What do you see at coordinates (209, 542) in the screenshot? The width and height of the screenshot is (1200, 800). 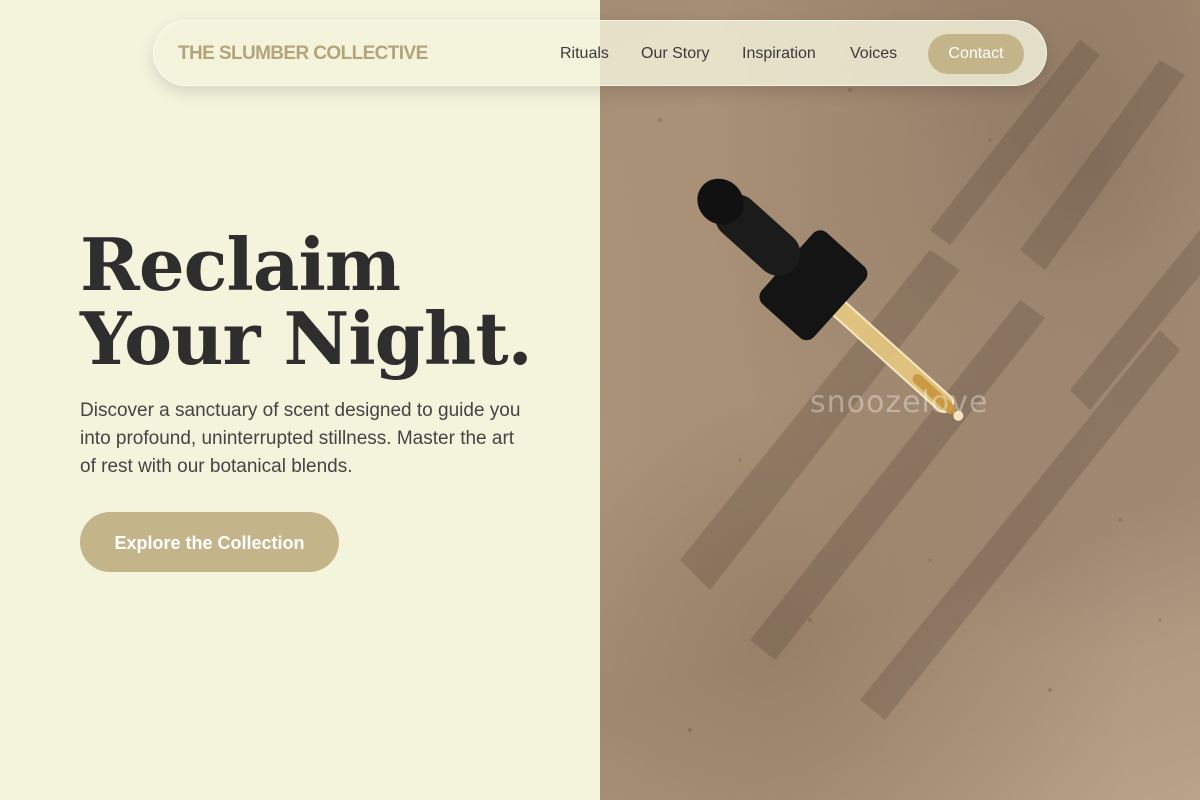 I see `explore-collection-button: Explore the Collection` at bounding box center [209, 542].